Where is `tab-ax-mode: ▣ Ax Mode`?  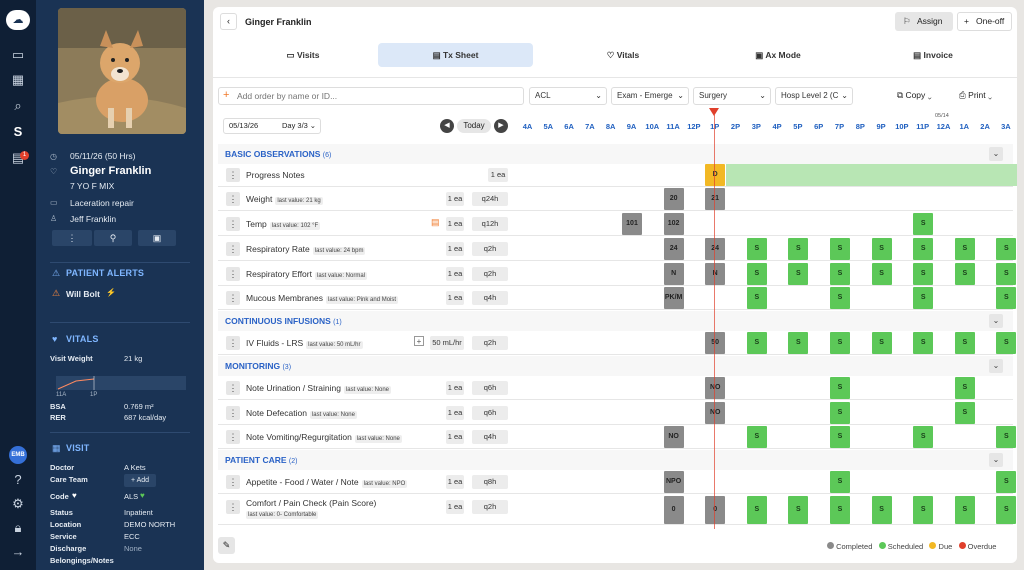
tab-ax-mode: ▣ Ax Mode is located at coordinates (778, 55).